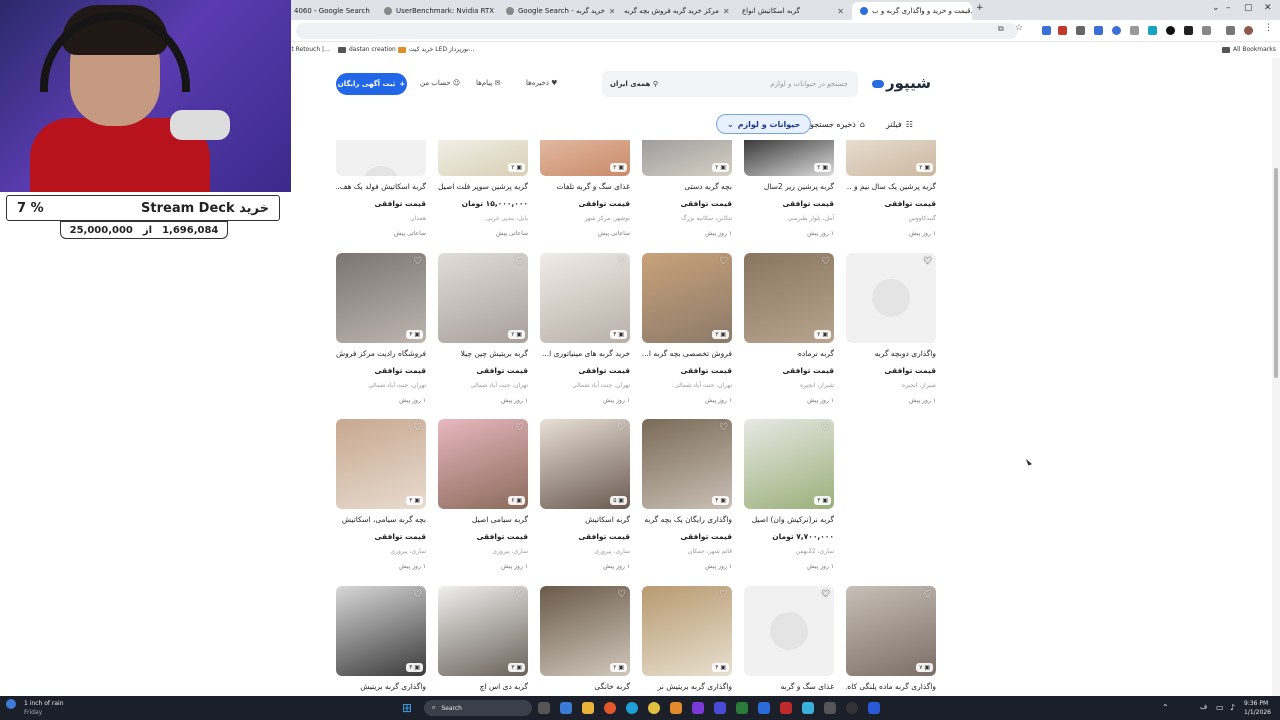 This screenshot has height=720, width=1280. What do you see at coordinates (1249, 49) in the screenshot?
I see `all-bookmarks: All Bookmarks` at bounding box center [1249, 49].